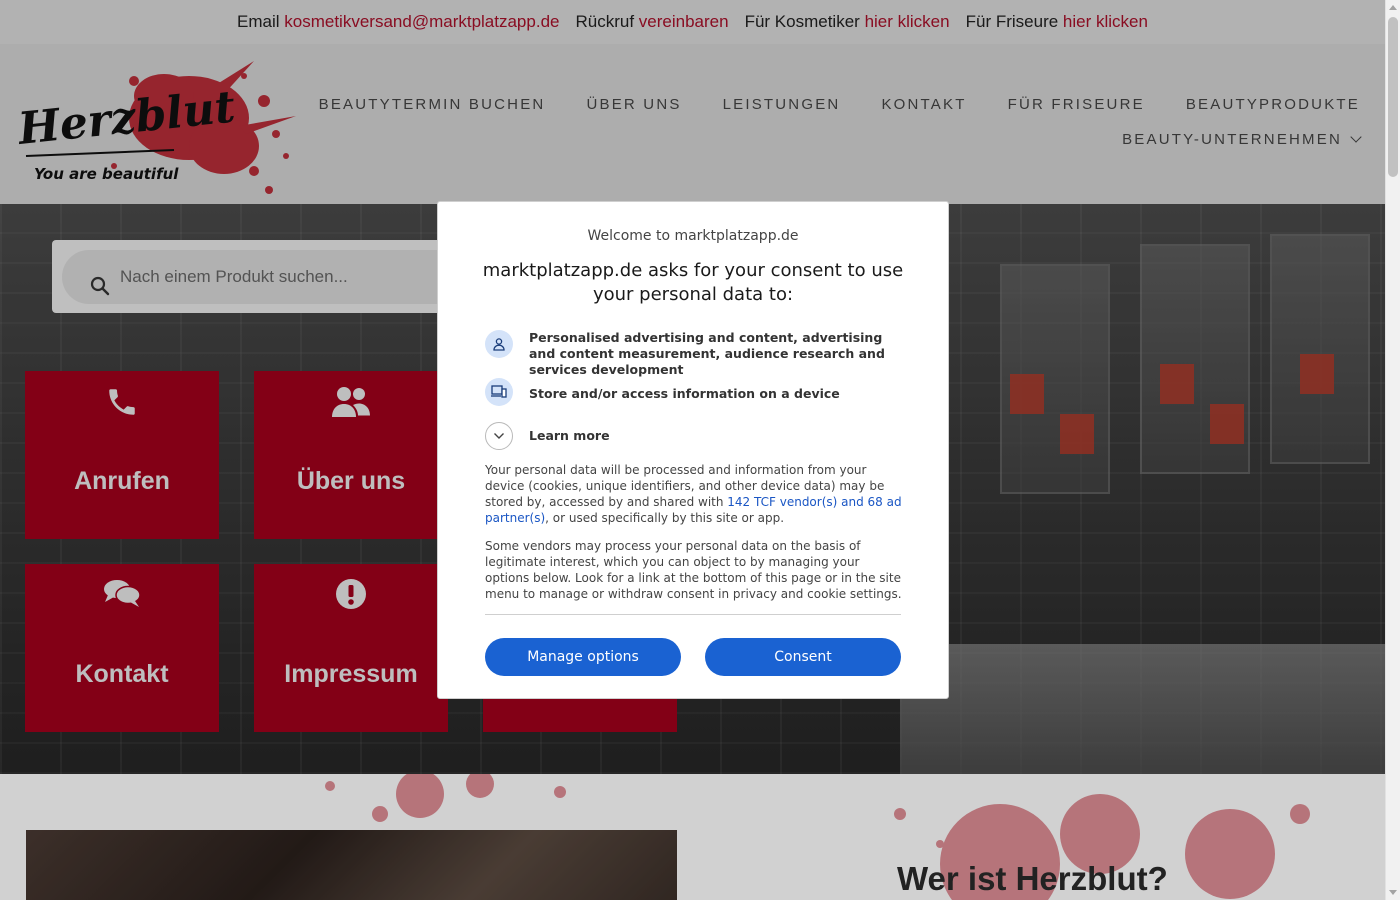 This screenshot has height=900, width=1400. Describe the element at coordinates (1393, 97) in the screenshot. I see `scrollbar-thumb` at that location.